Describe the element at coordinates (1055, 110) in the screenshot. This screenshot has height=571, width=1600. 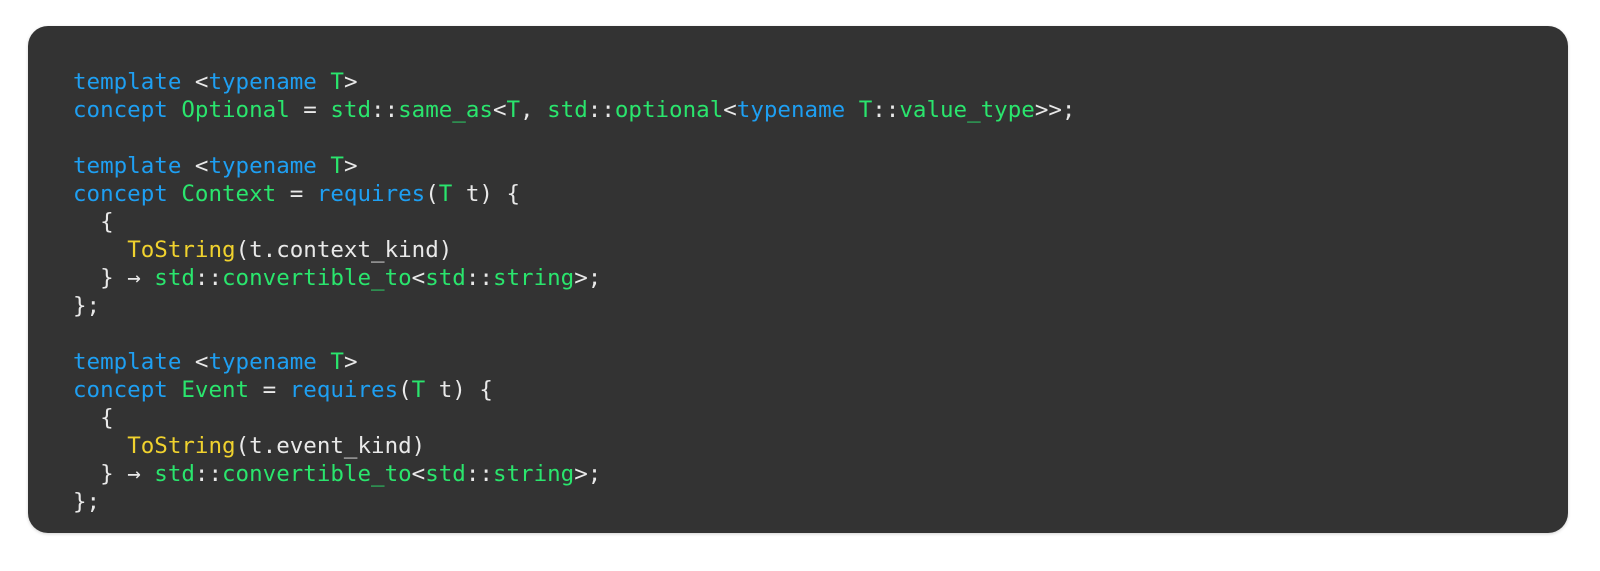
I see `code-token: >>;` at that location.